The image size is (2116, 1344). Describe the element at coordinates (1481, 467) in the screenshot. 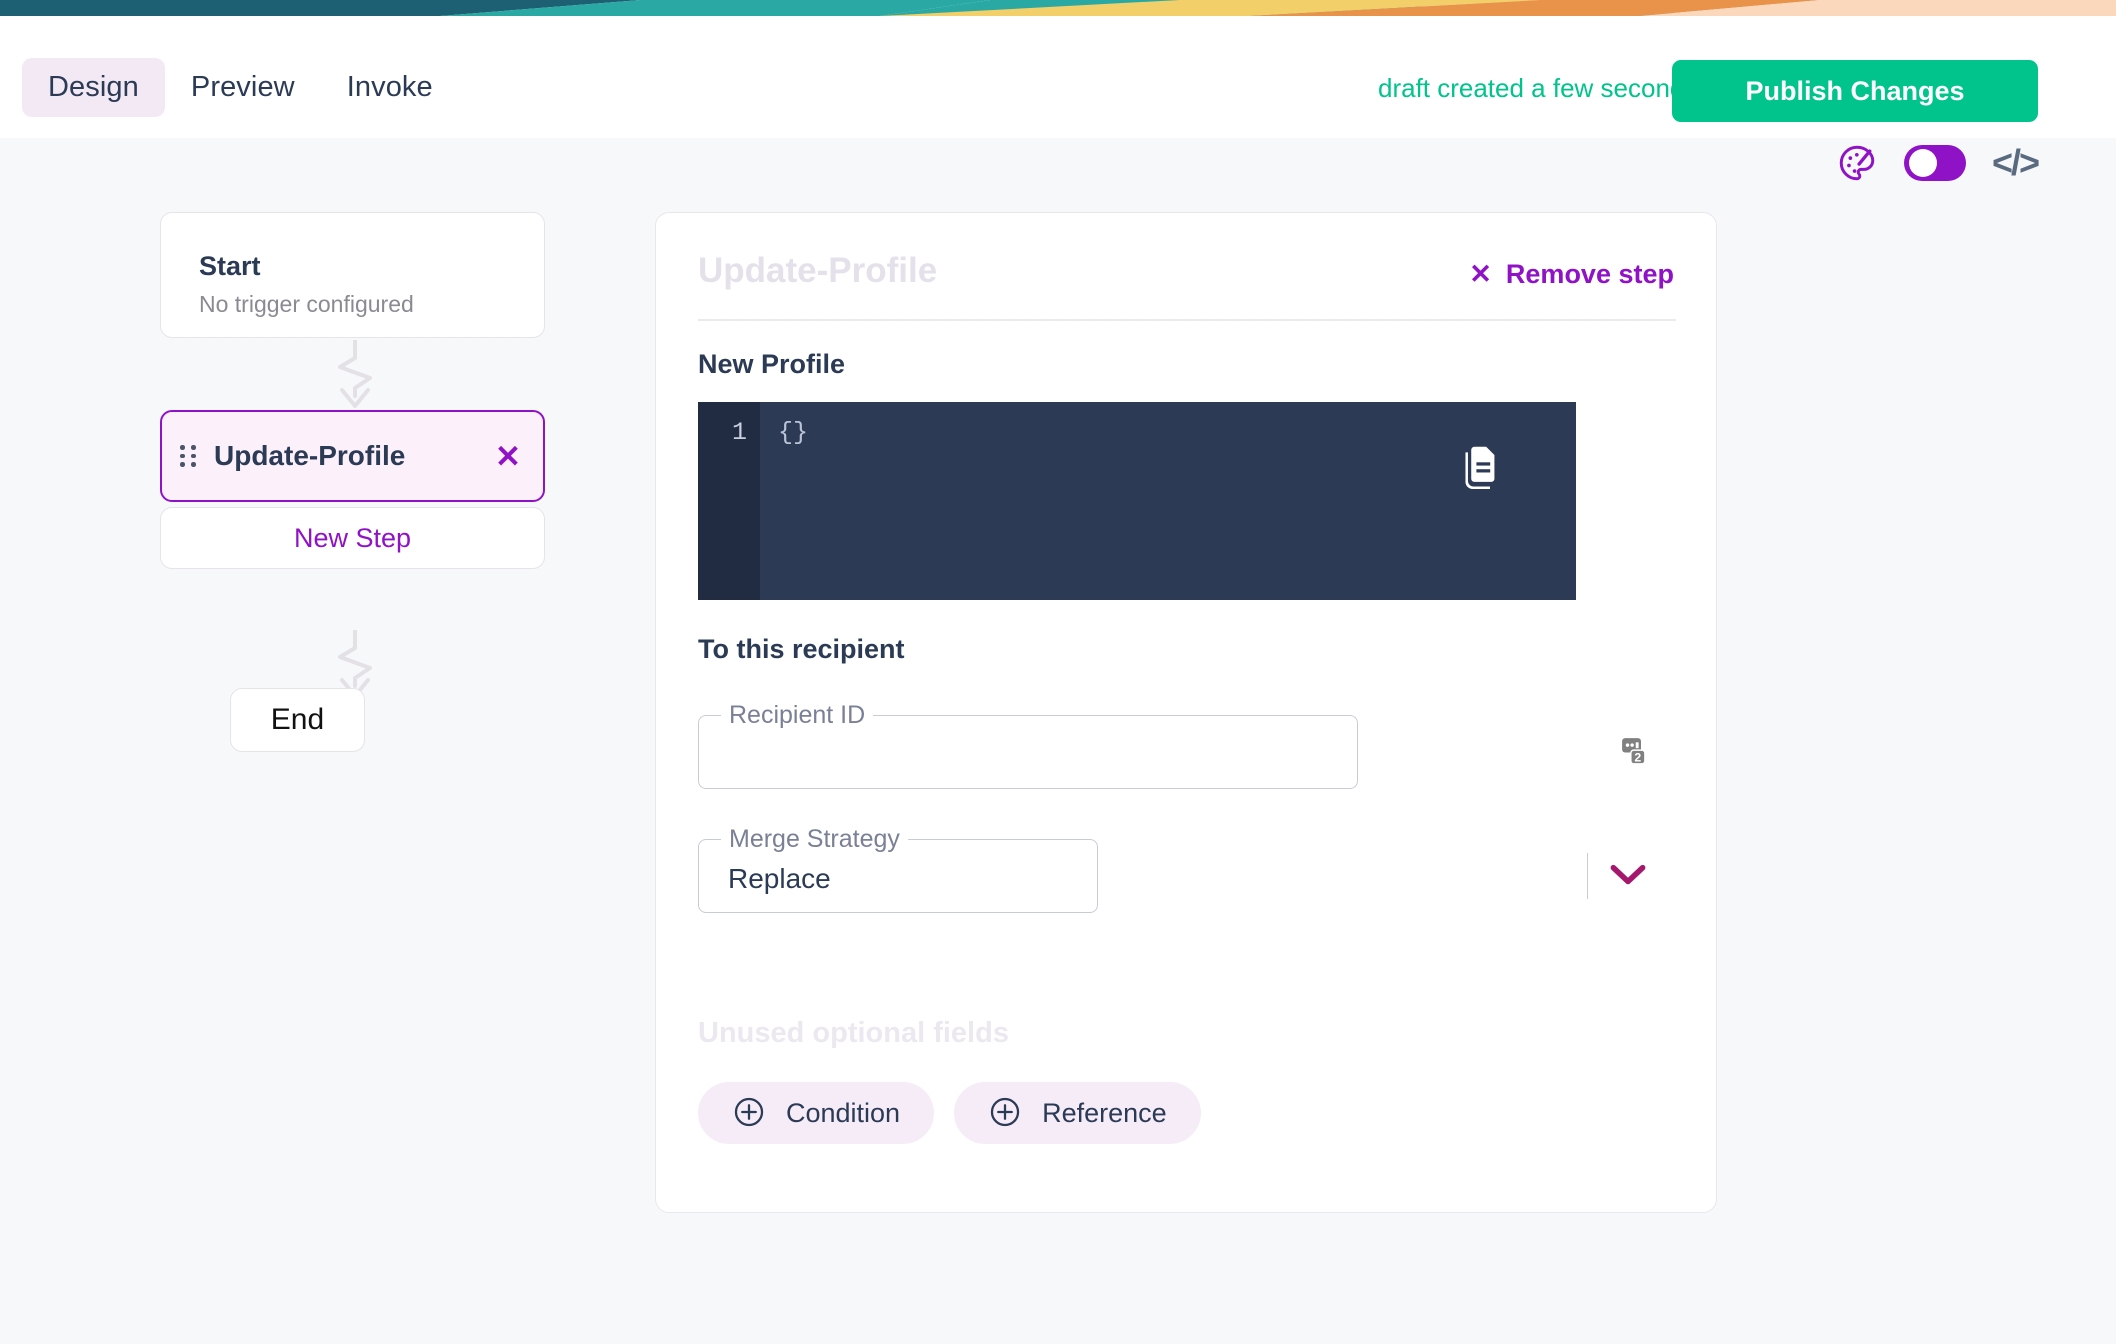

I see `document-copy-icon` at that location.